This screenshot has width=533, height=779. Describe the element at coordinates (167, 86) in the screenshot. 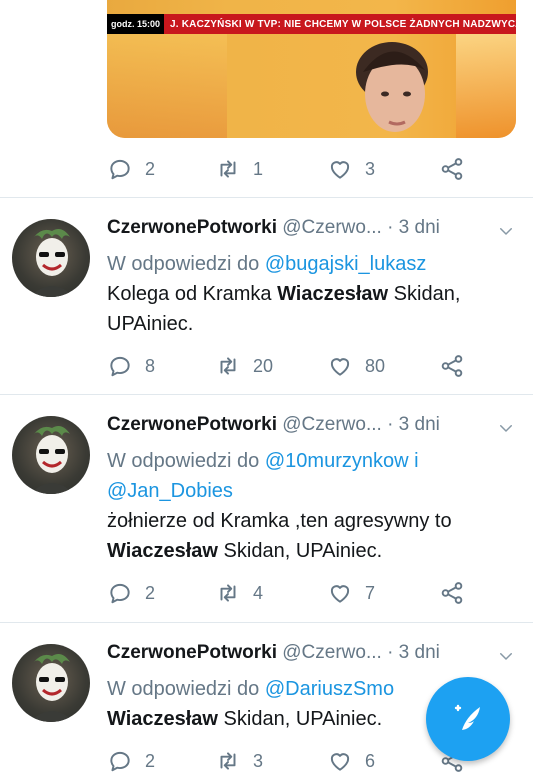

I see `media-background` at that location.